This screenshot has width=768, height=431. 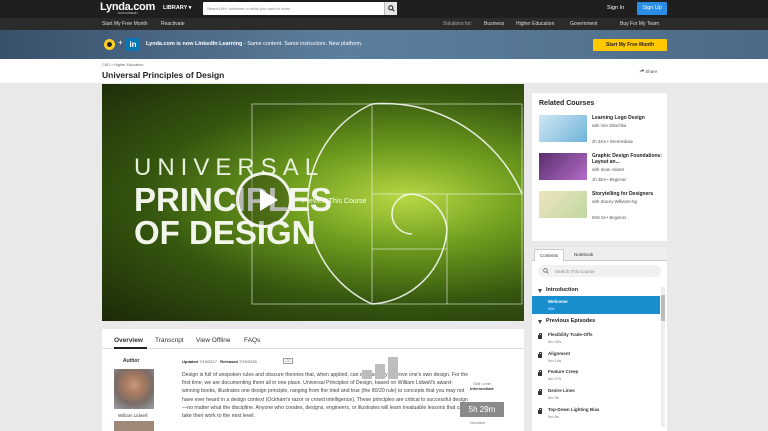 What do you see at coordinates (652, 8) in the screenshot?
I see `sign-up-button: Sign Up` at bounding box center [652, 8].